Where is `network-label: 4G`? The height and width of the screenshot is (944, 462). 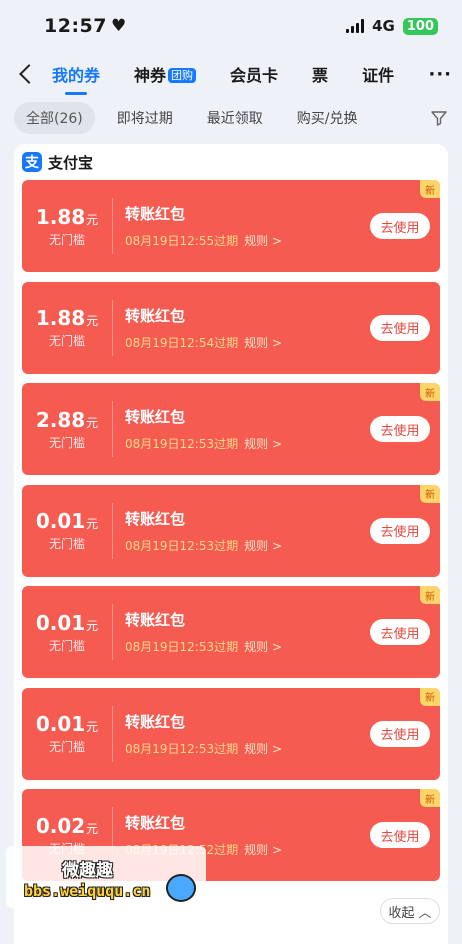 network-label: 4G is located at coordinates (383, 26).